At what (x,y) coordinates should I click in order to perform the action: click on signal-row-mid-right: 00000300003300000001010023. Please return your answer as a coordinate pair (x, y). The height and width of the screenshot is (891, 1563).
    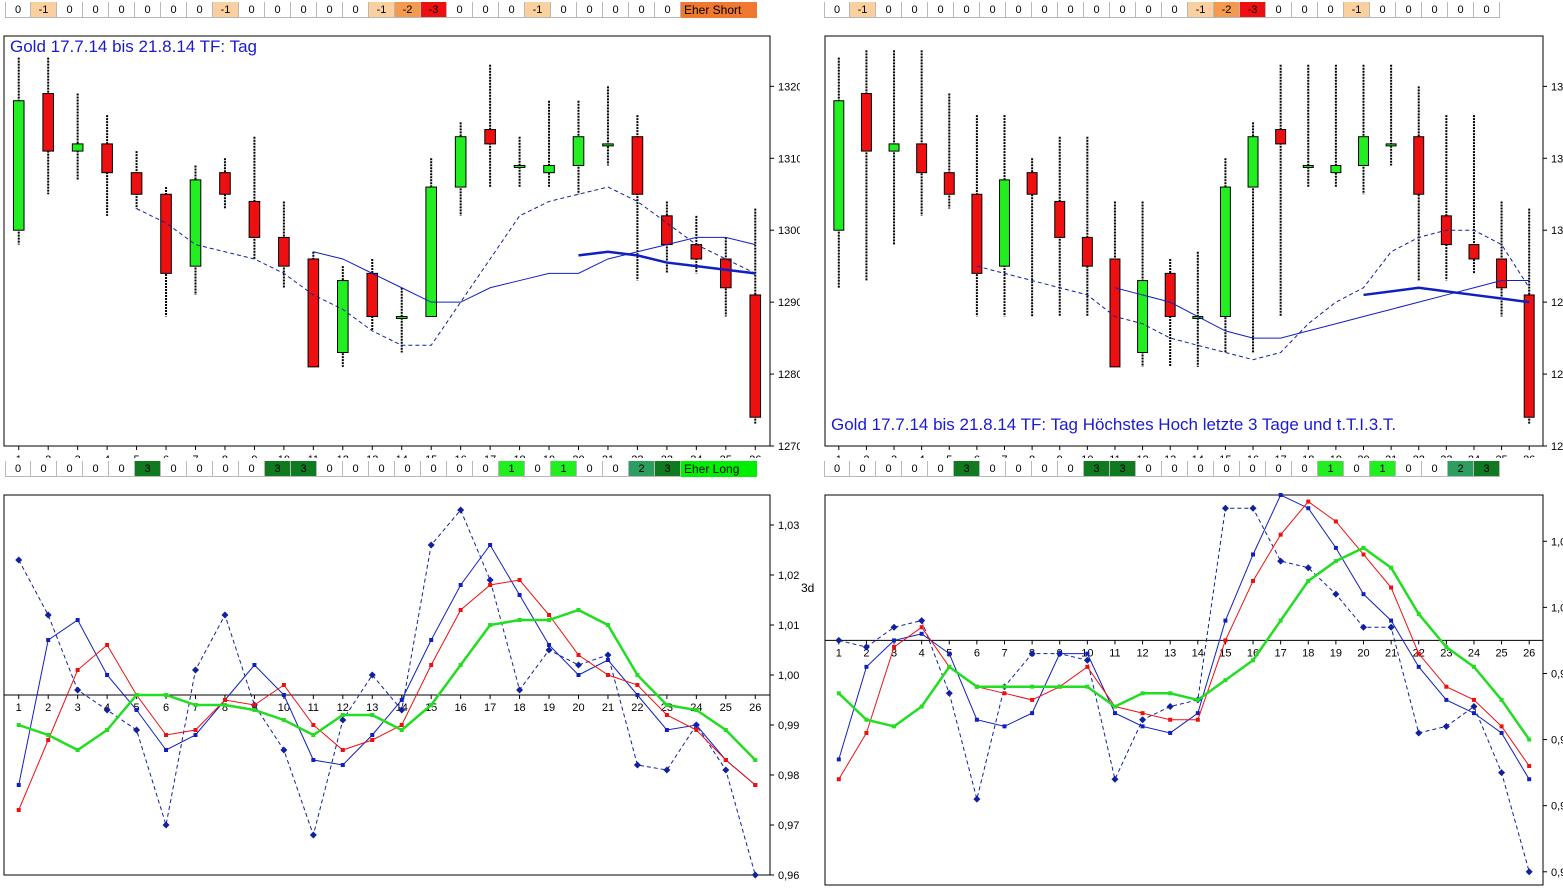
    Looking at the image, I should click on (1162, 469).